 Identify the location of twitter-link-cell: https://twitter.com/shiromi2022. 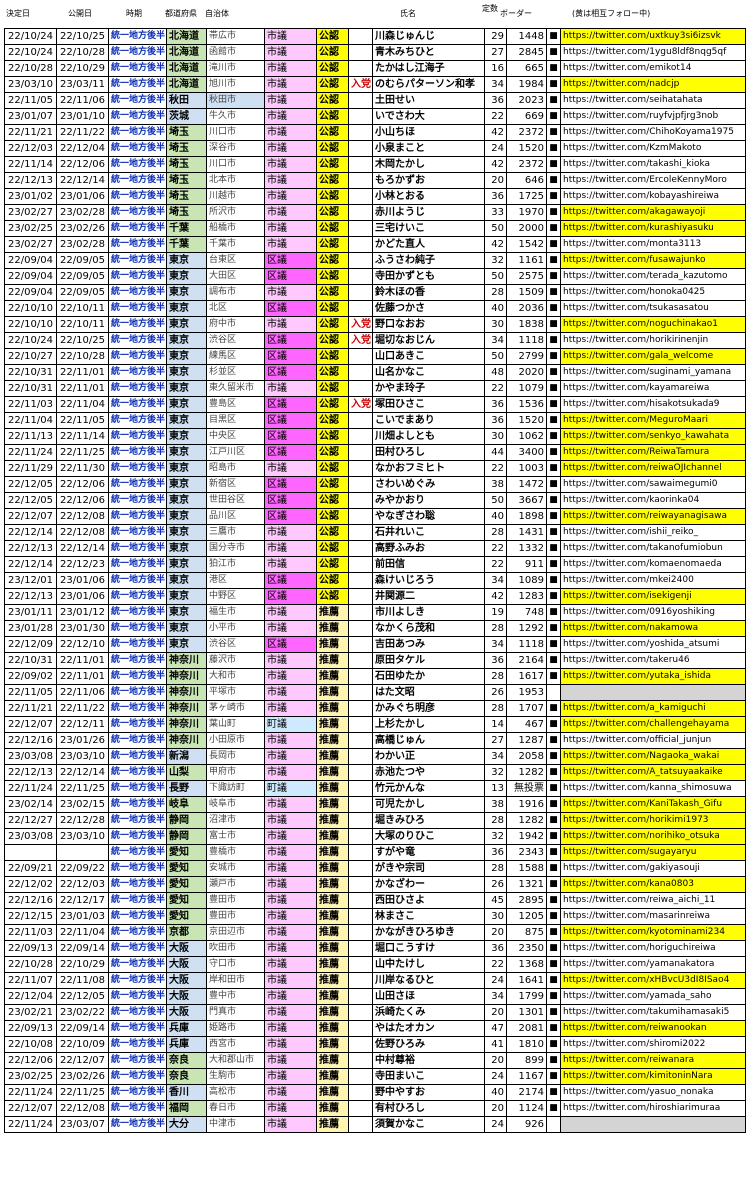
(653, 1044).